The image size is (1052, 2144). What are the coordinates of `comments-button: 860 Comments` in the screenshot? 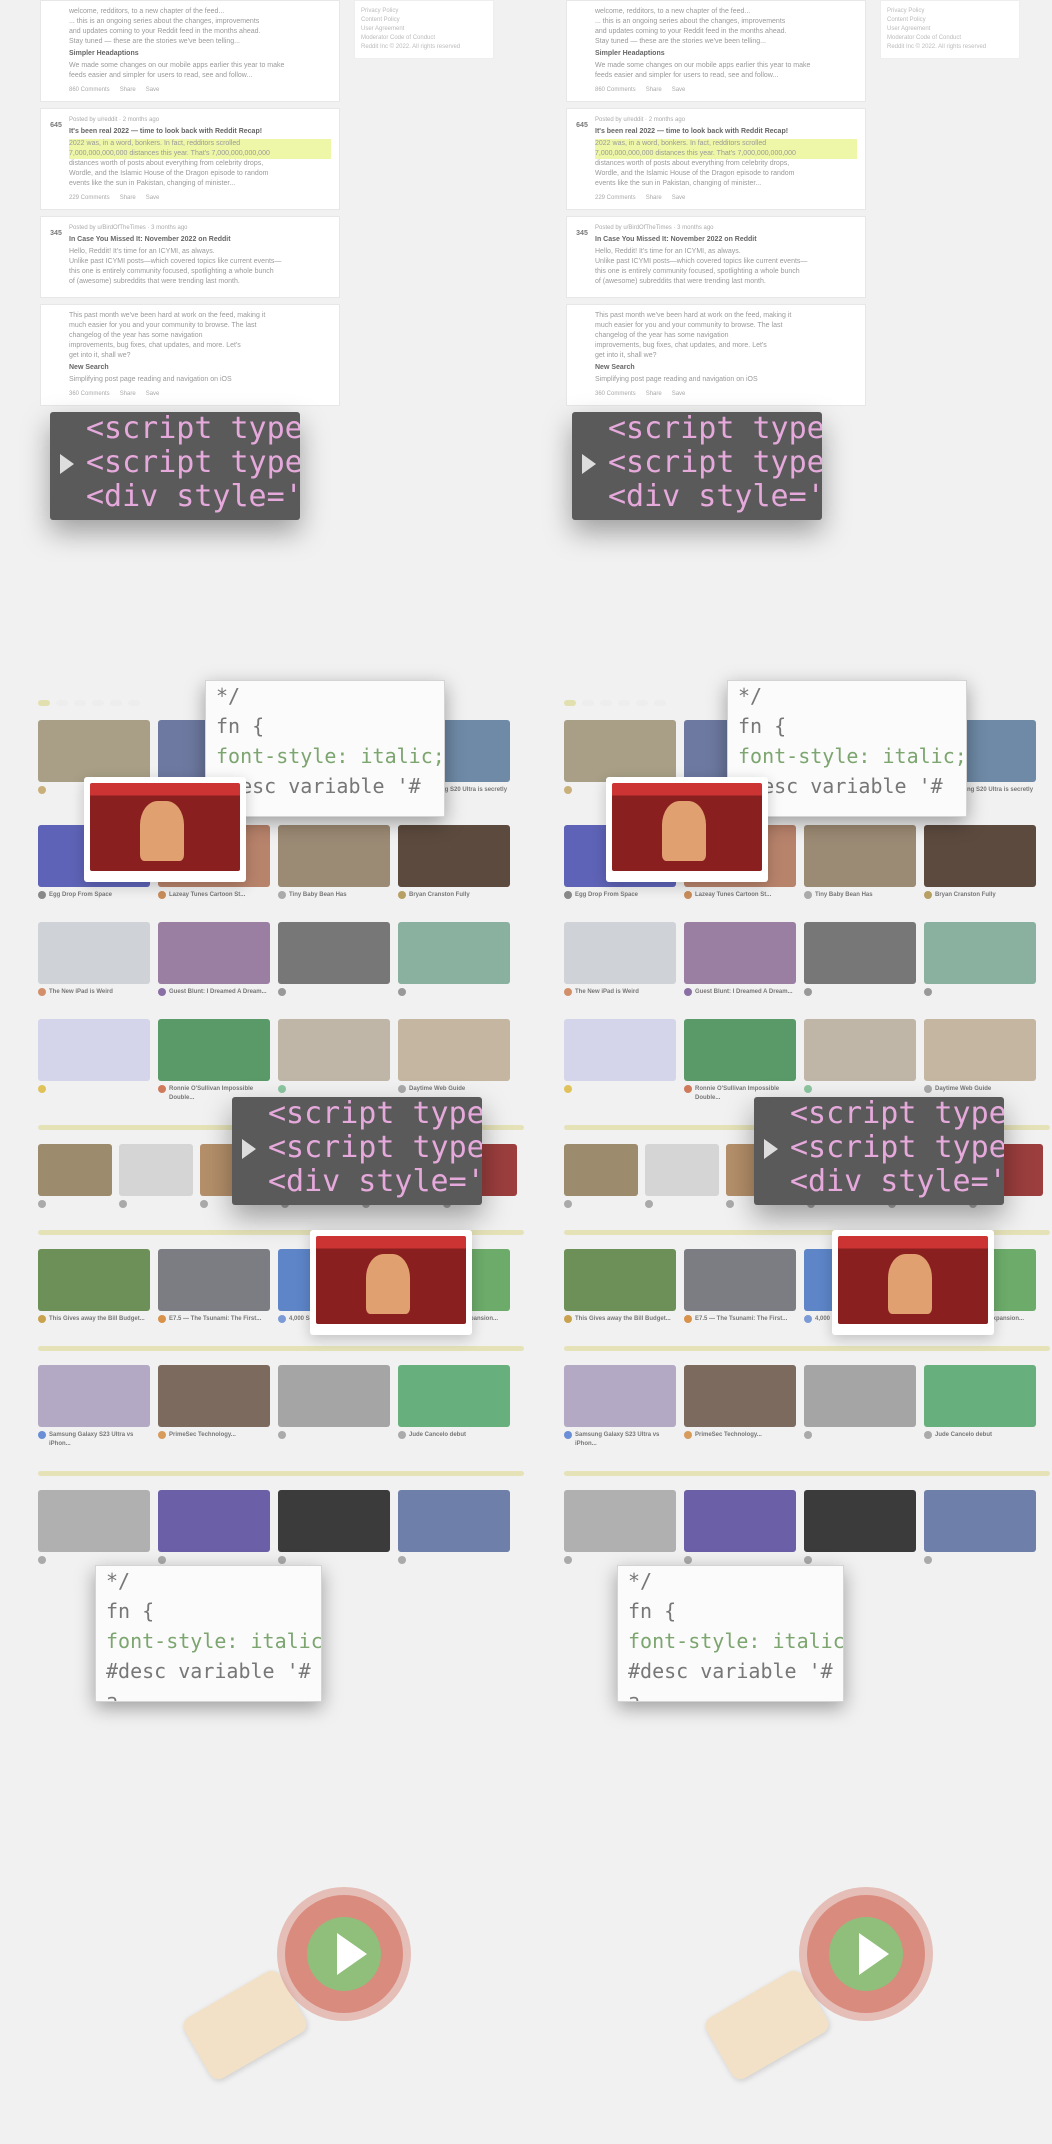 It's located at (89, 90).